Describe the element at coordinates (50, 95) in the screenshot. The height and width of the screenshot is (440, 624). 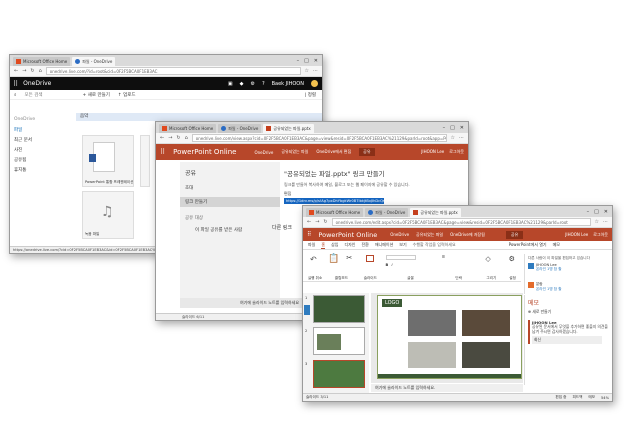
I see `search-input: 모든 검색` at that location.